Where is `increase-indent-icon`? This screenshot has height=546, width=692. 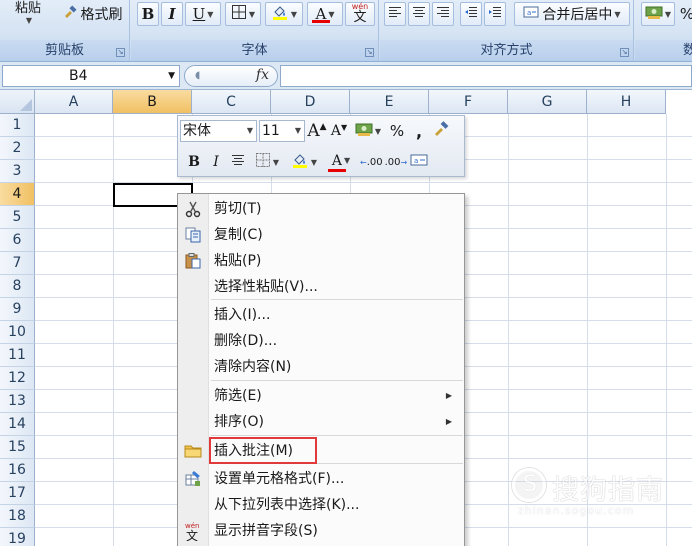
increase-indent-icon is located at coordinates (495, 14).